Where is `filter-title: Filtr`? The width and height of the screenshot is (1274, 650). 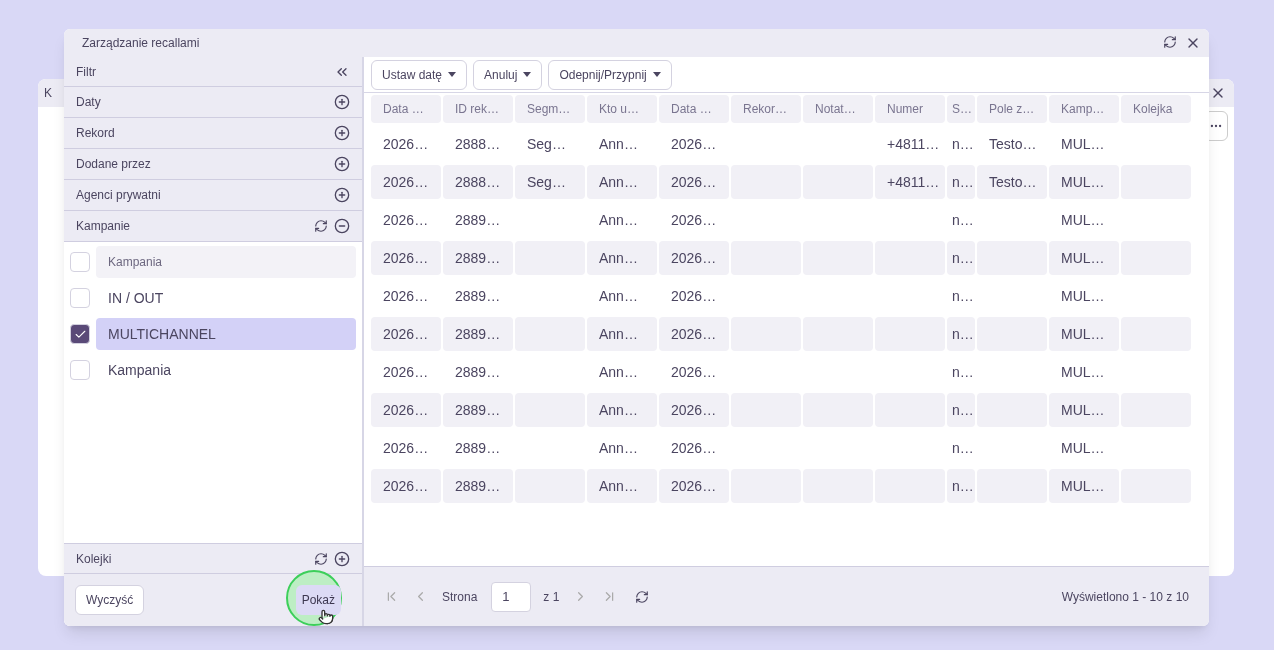
filter-title: Filtr is located at coordinates (86, 72).